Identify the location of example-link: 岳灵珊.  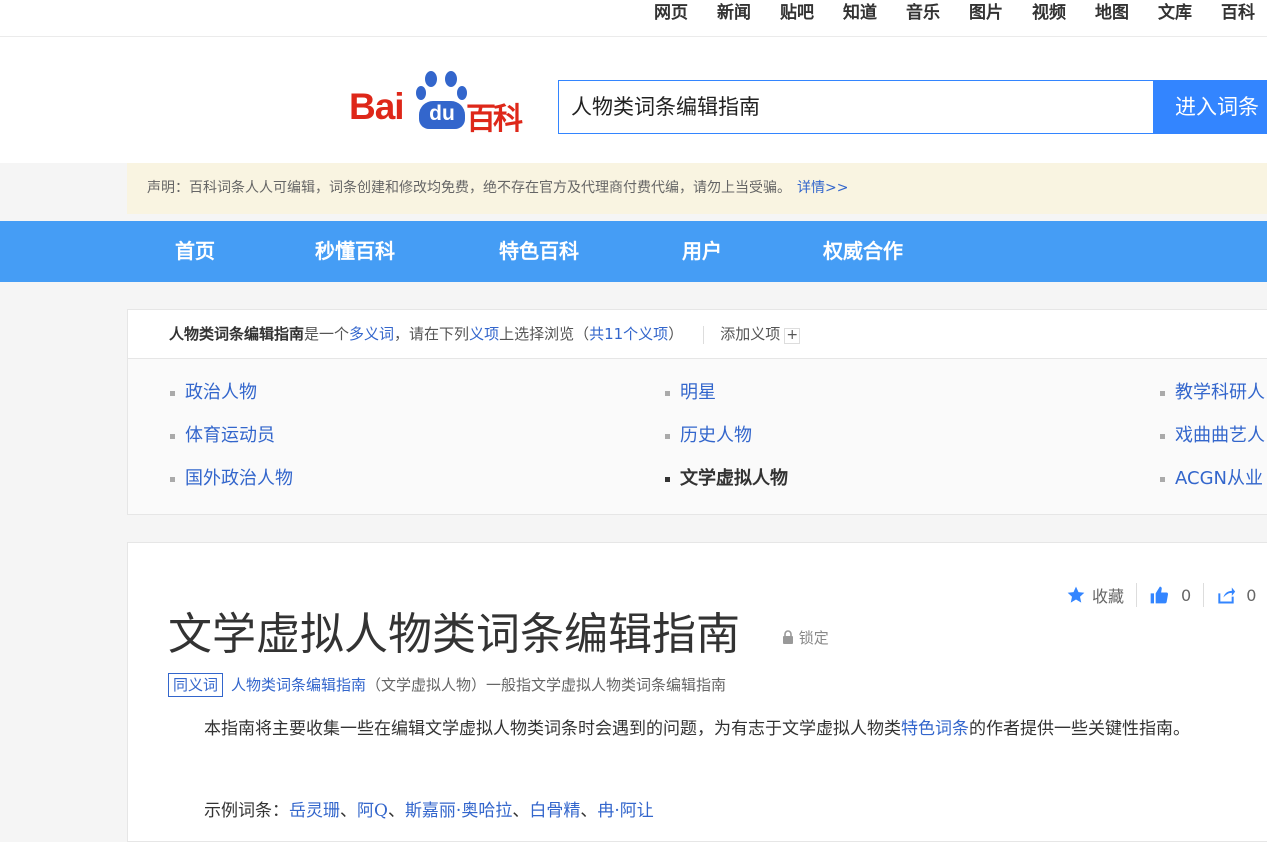
(314, 811).